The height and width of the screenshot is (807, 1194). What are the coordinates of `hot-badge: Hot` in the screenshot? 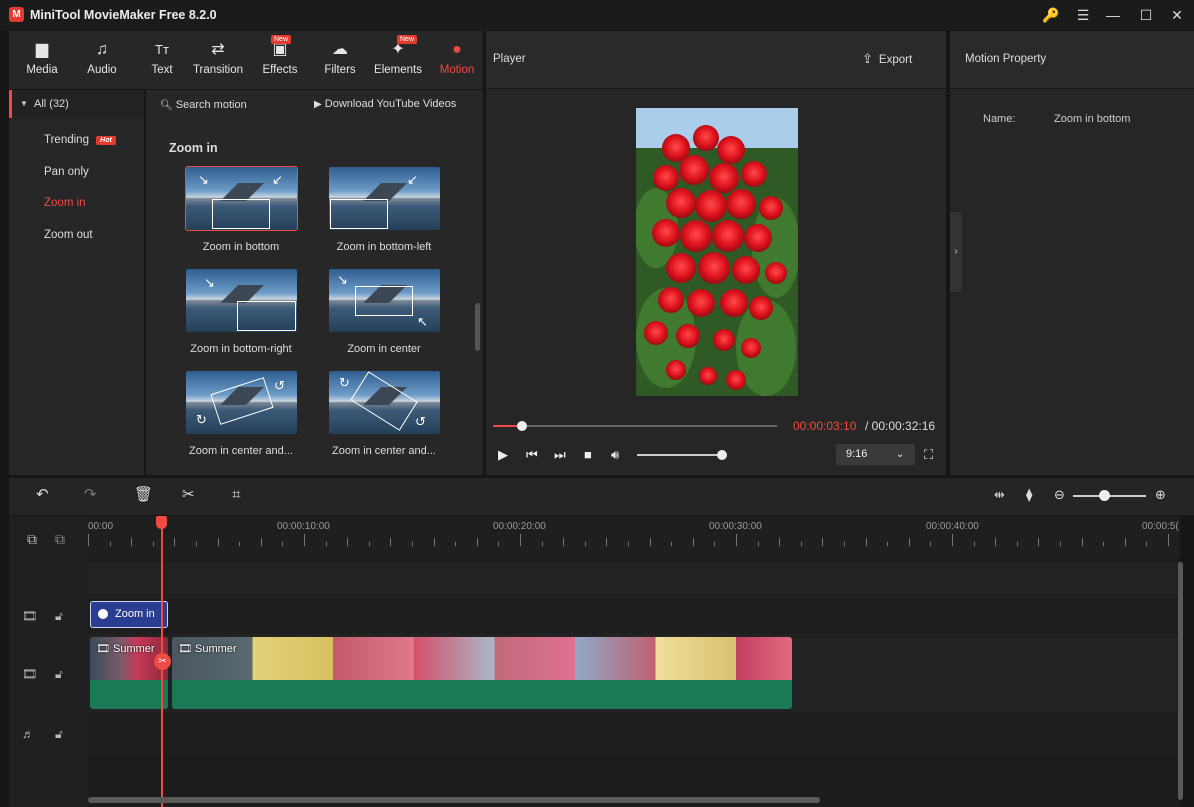 It's located at (106, 140).